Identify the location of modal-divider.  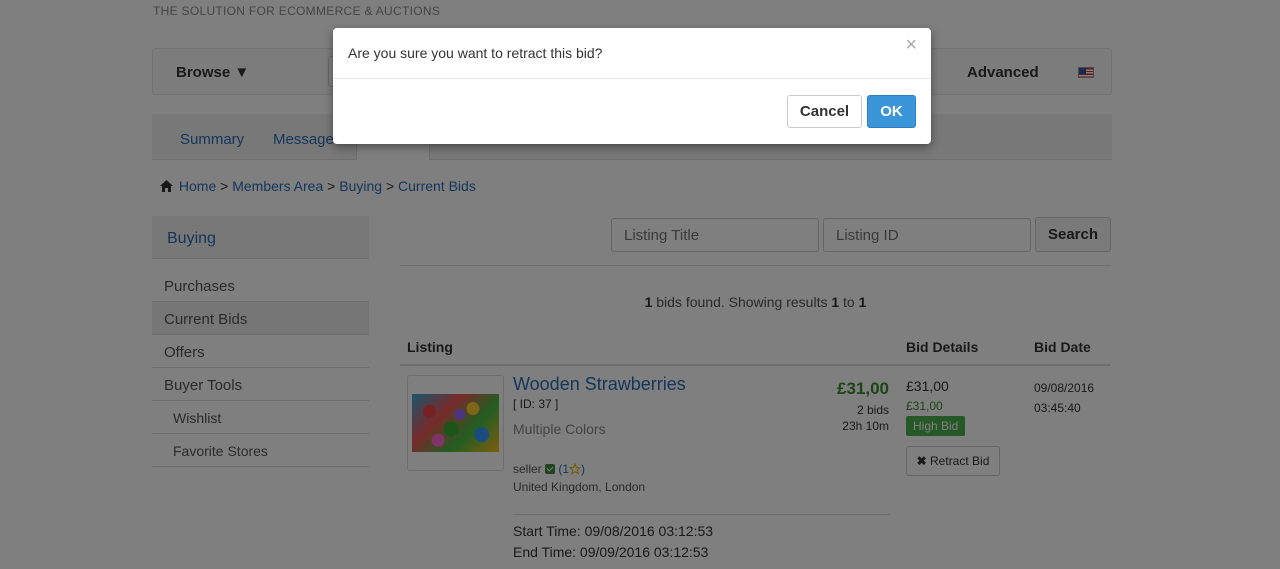
(632, 78).